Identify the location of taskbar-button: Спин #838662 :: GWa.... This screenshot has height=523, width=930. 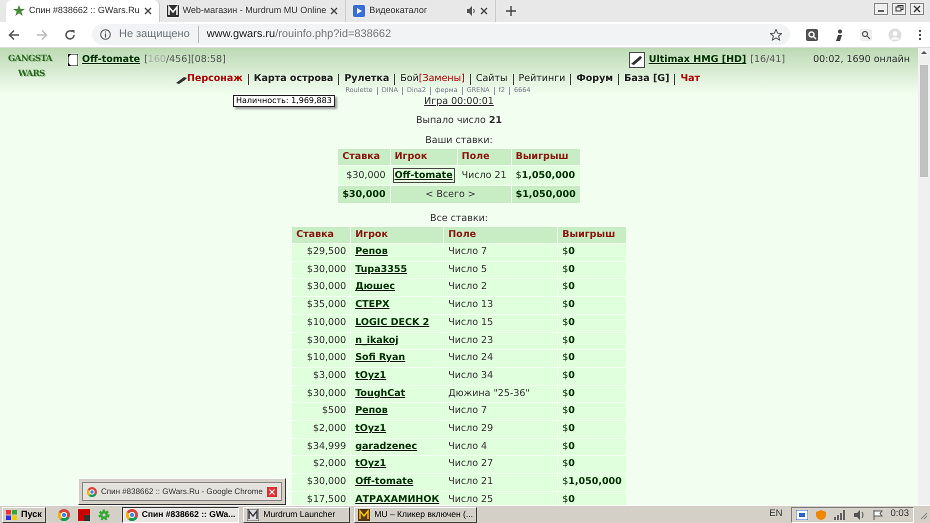
(181, 514).